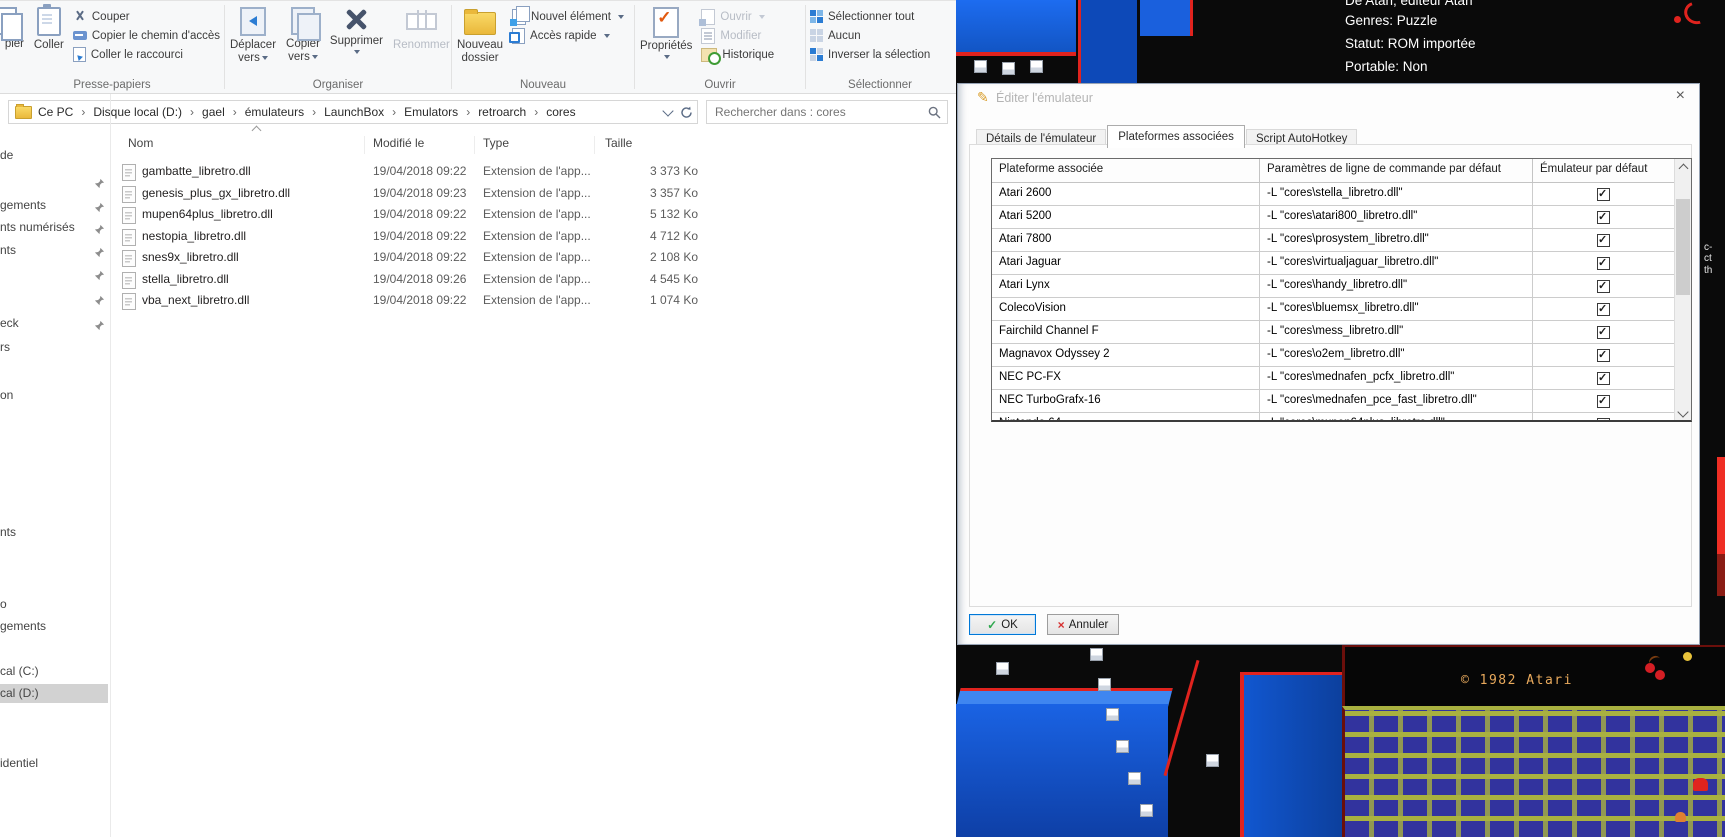  What do you see at coordinates (654, 145) in the screenshot?
I see `column-header-taille: Taille` at bounding box center [654, 145].